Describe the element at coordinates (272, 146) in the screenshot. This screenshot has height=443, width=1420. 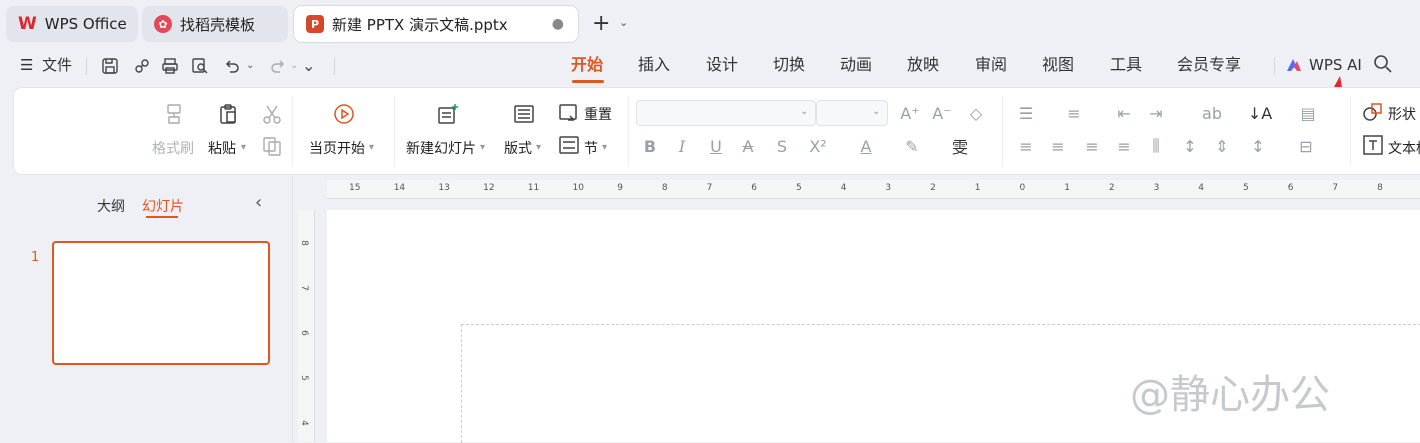
I see `copy-icon` at that location.